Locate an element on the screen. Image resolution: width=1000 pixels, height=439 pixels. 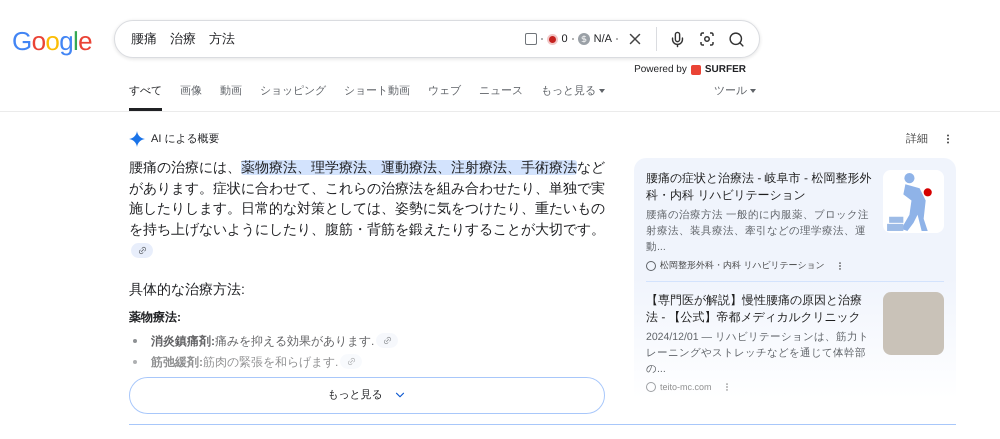
count-text: 0 is located at coordinates (565, 39).